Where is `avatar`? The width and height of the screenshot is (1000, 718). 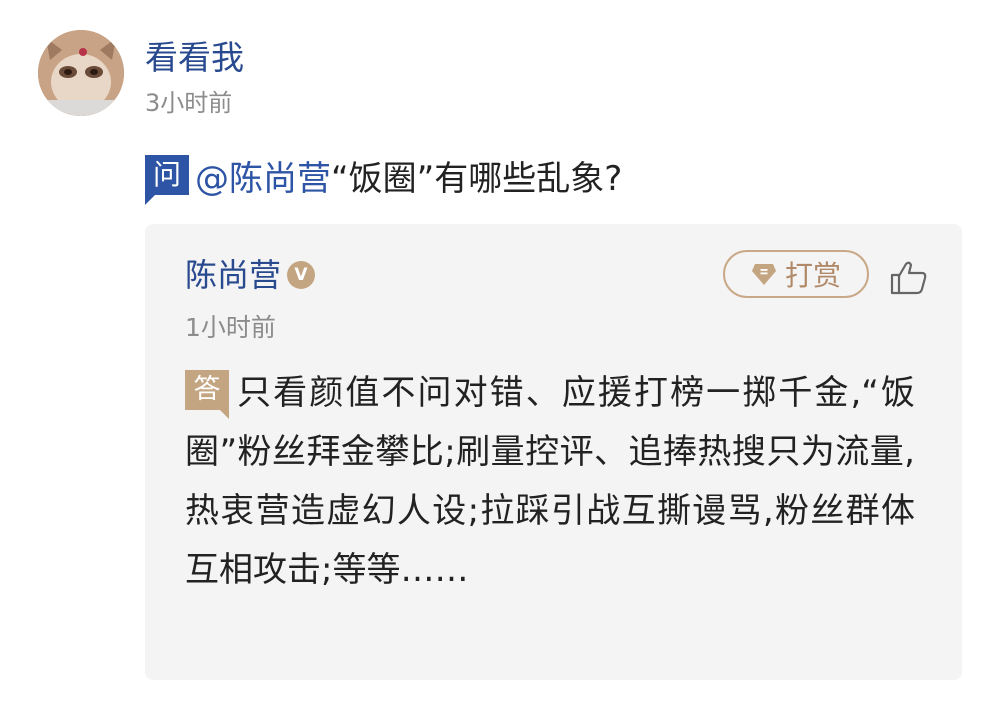 avatar is located at coordinates (81, 73).